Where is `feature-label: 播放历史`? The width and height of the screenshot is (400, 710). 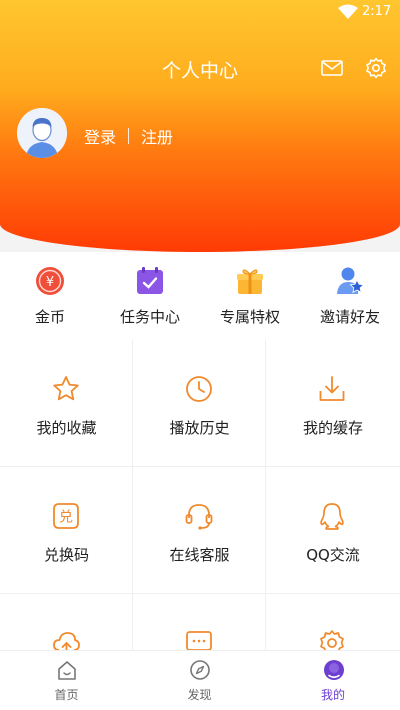 feature-label: 播放历史 is located at coordinates (199, 428).